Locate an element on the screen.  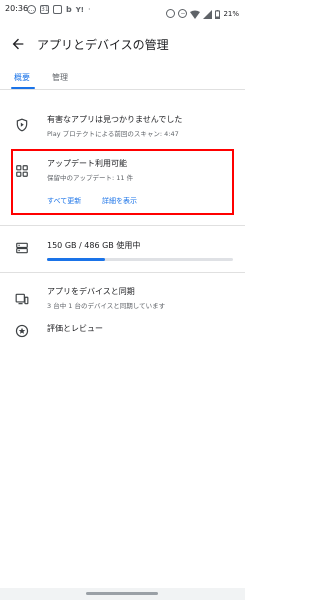
alarm-icon is located at coordinates (171, 13).